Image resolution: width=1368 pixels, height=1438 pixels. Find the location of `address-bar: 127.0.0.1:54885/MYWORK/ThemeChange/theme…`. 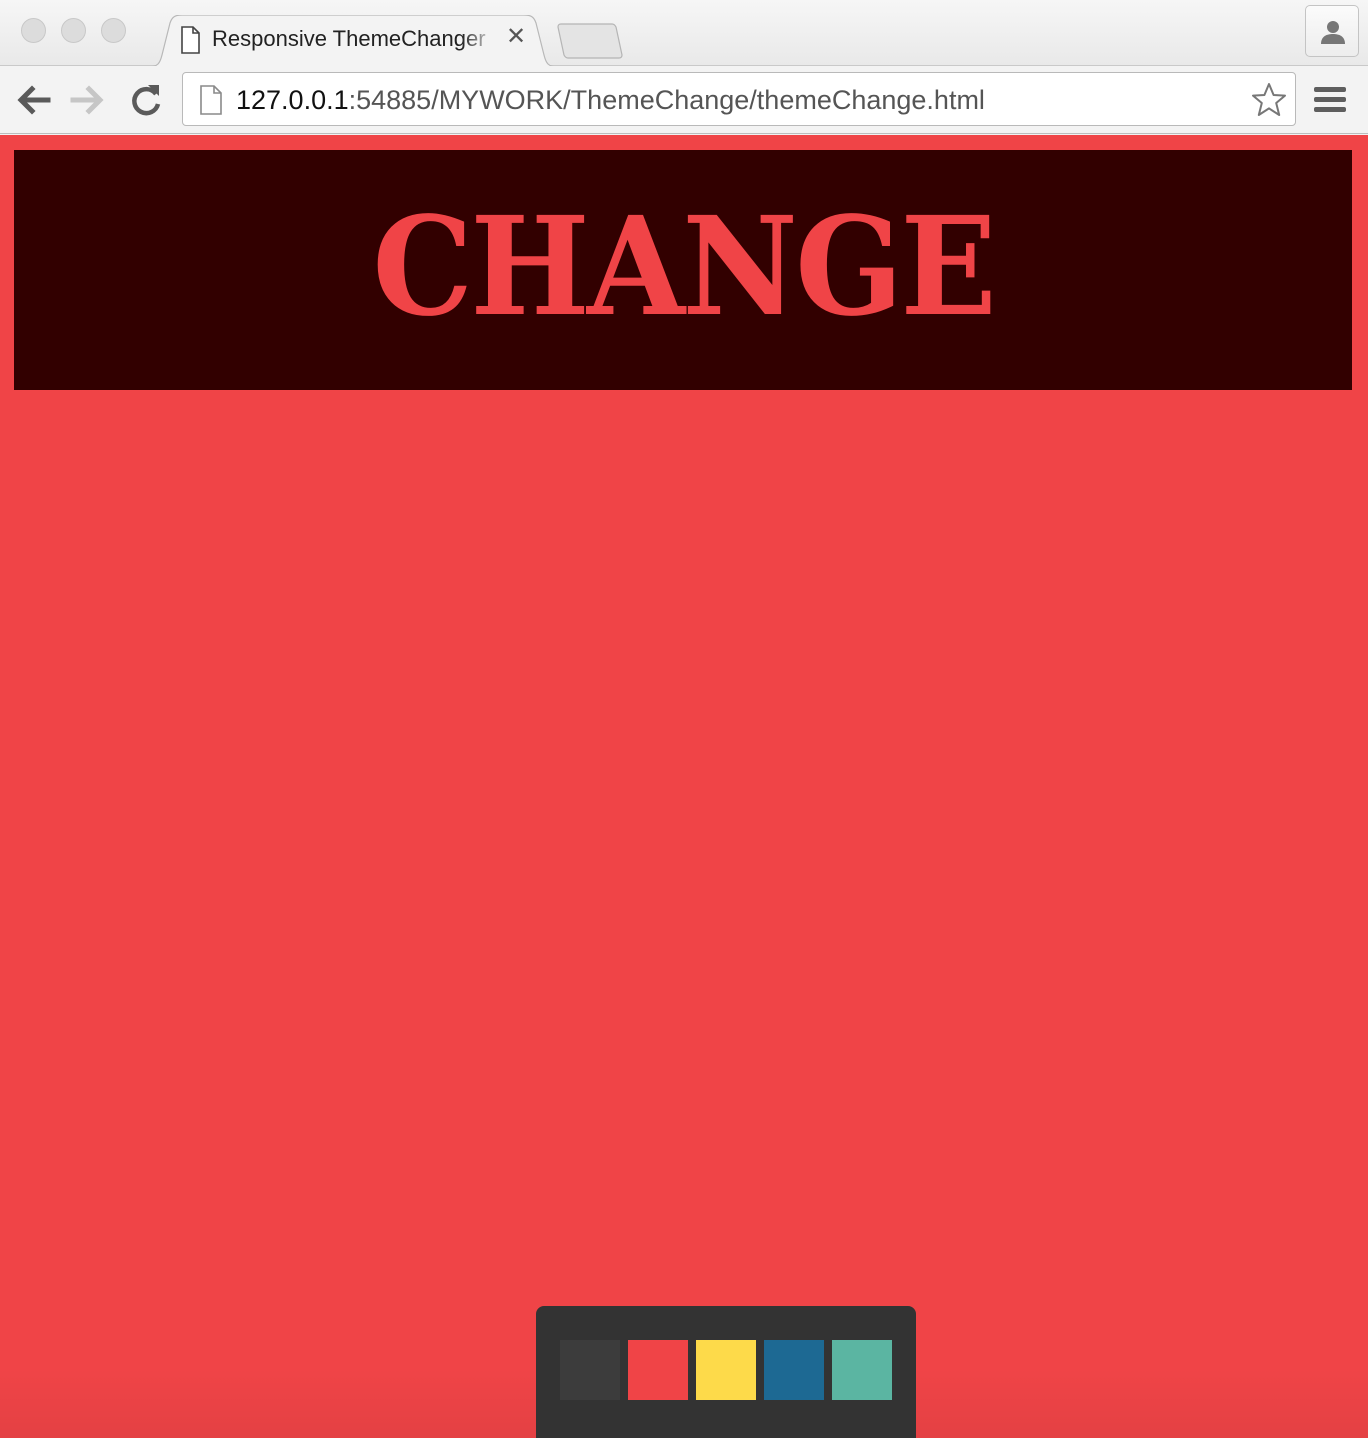

address-bar: 127.0.0.1:54885/MYWORK/ThemeChange/theme… is located at coordinates (739, 99).